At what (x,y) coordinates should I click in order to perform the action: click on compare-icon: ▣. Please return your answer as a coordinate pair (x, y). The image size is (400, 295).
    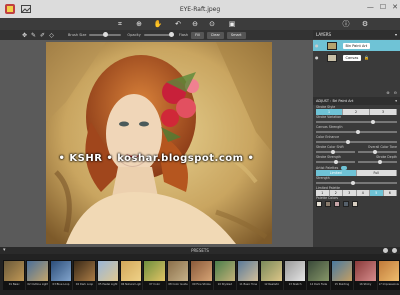
    Looking at the image, I should click on (232, 24).